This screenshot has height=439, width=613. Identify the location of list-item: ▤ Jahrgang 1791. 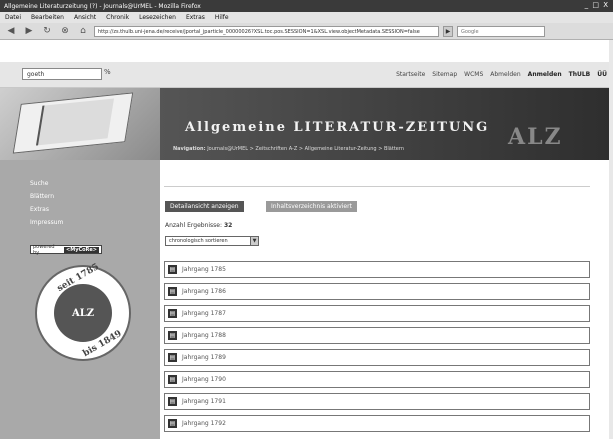
(377, 401).